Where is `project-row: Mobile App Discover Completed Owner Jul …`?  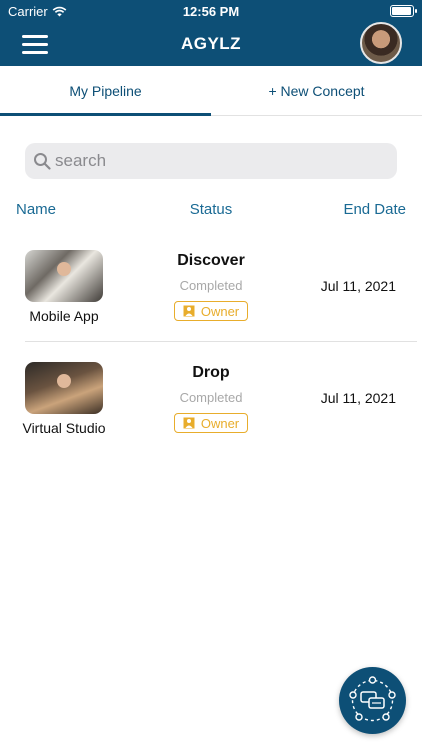 project-row: Mobile App Discover Completed Owner Jul … is located at coordinates (211, 286).